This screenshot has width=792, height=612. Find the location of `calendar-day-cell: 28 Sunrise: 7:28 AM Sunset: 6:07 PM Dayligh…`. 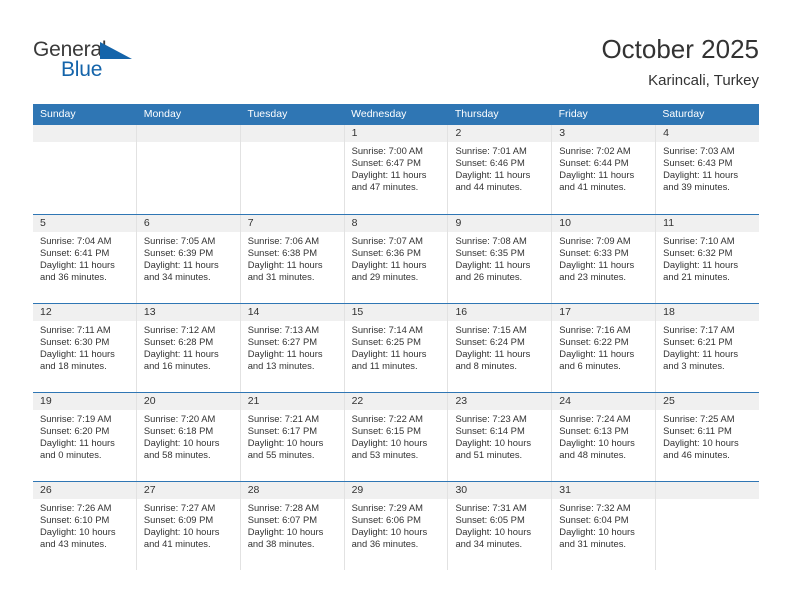

calendar-day-cell: 28 Sunrise: 7:28 AM Sunset: 6:07 PM Dayligh… is located at coordinates (291, 526).